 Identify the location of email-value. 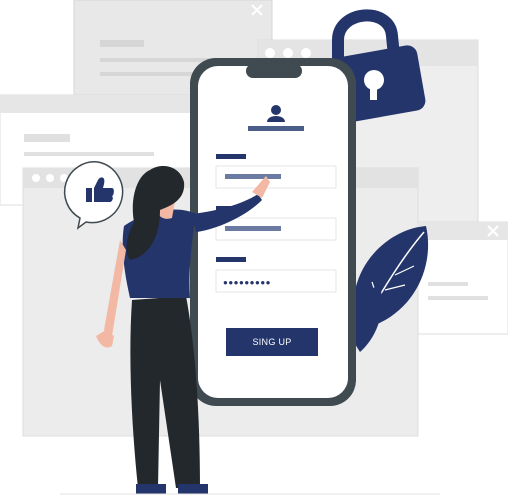
(253, 228).